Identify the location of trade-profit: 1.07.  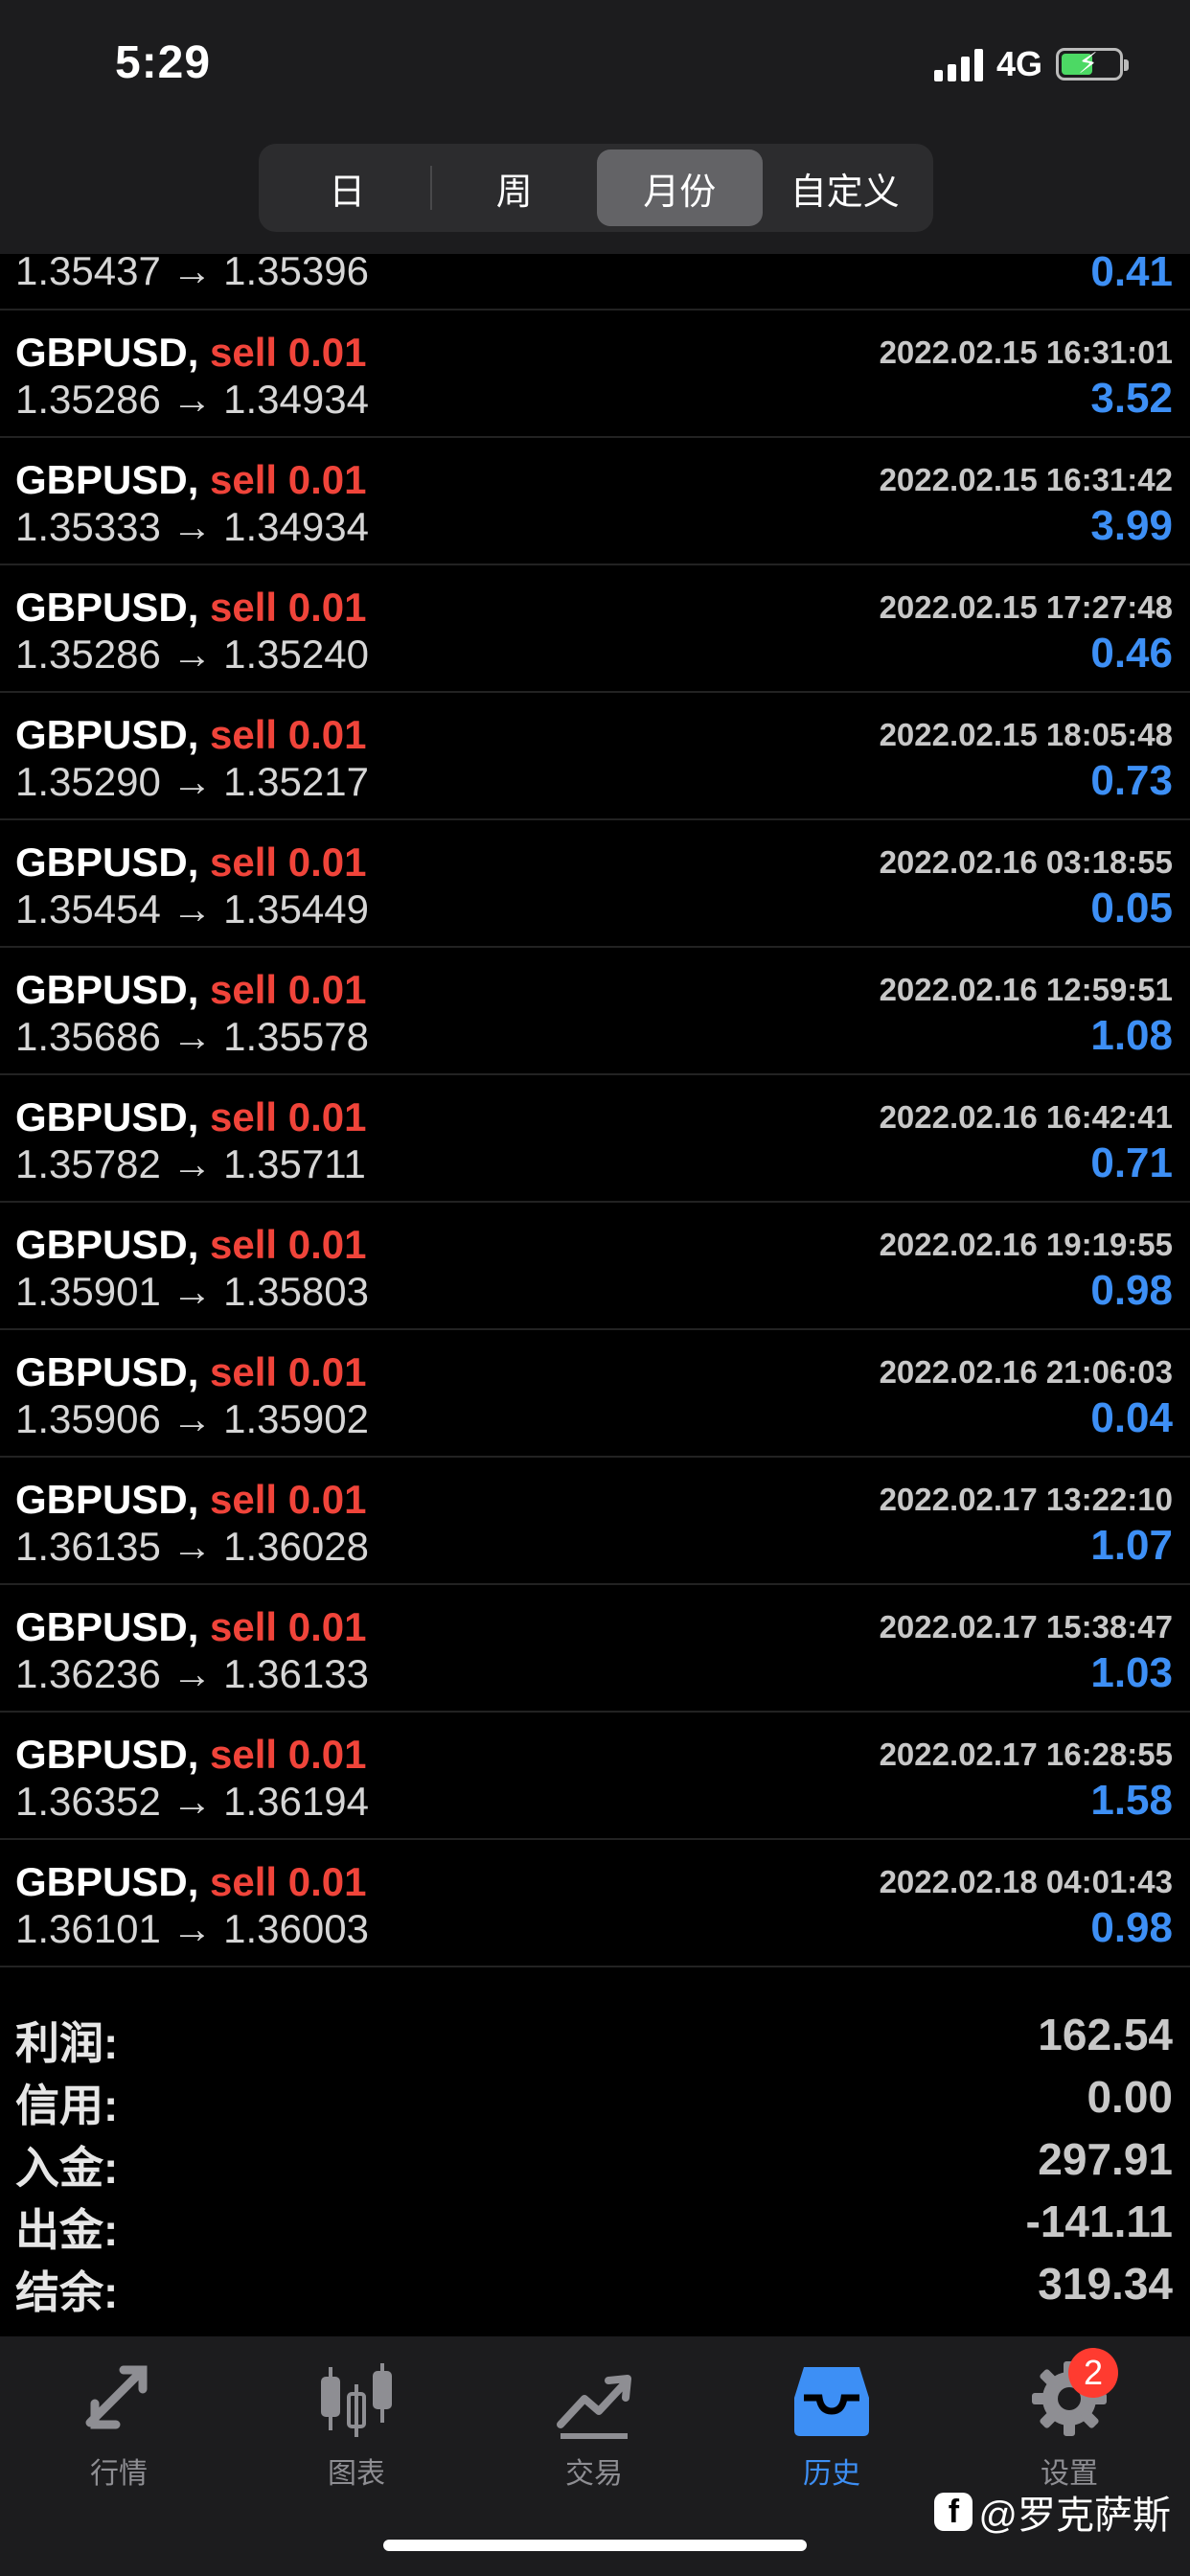
(1132, 1545).